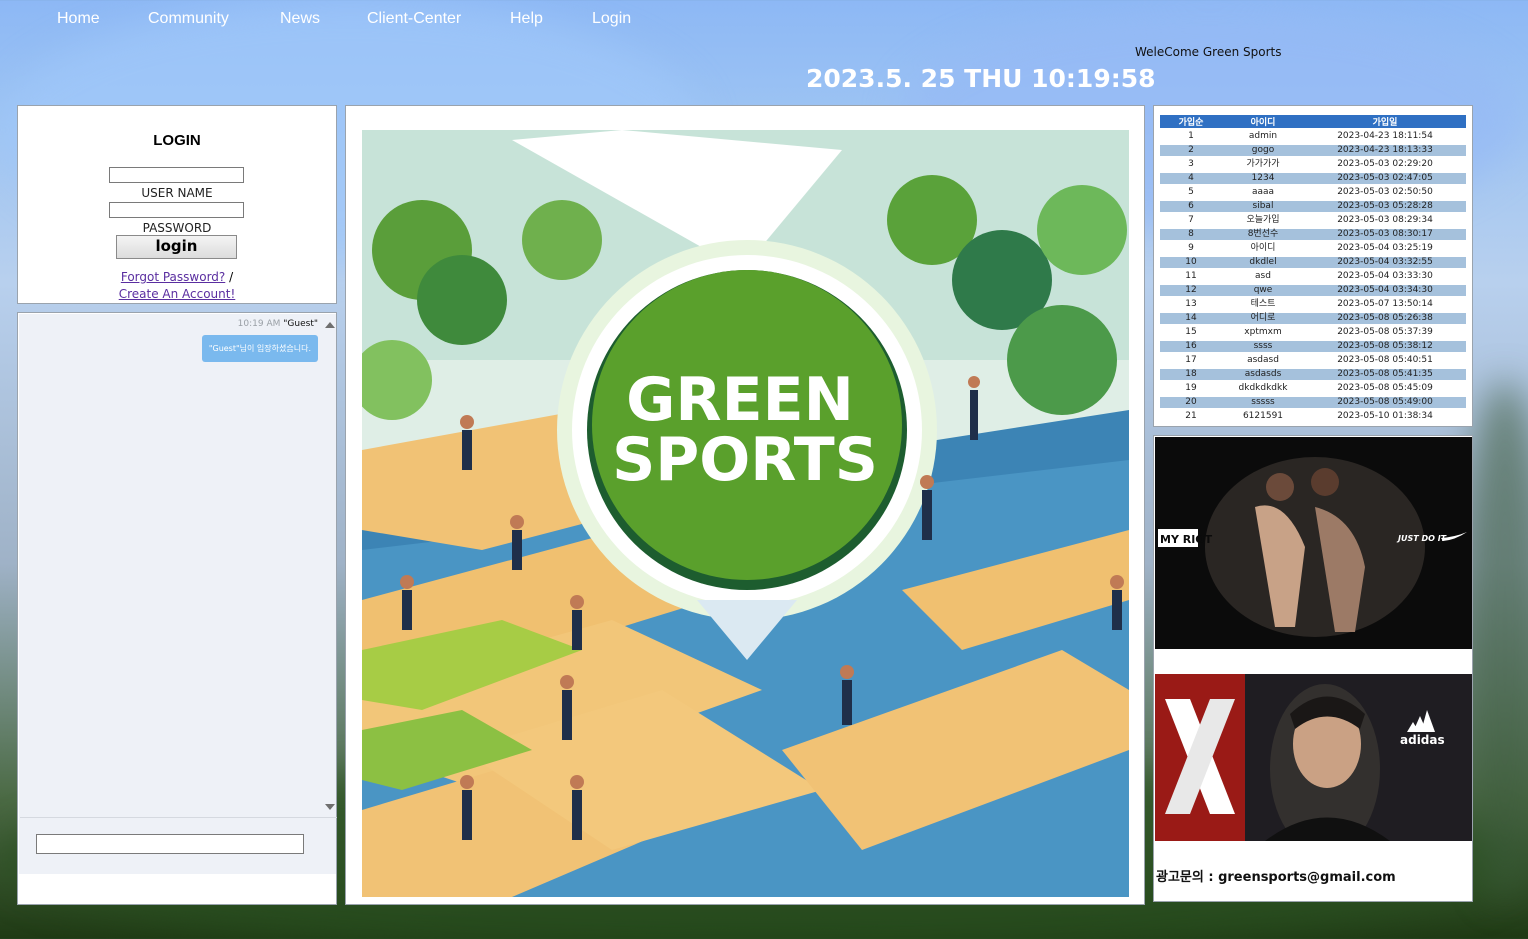 This screenshot has height=939, width=1528. I want to click on table-cell: qwe, so click(1263, 290).